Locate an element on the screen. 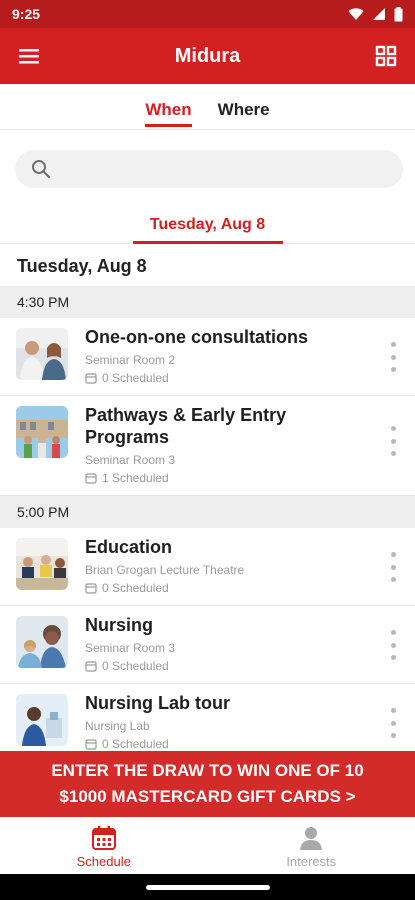 This screenshot has height=900, width=415. status-bar: 9:25 is located at coordinates (207, 14).